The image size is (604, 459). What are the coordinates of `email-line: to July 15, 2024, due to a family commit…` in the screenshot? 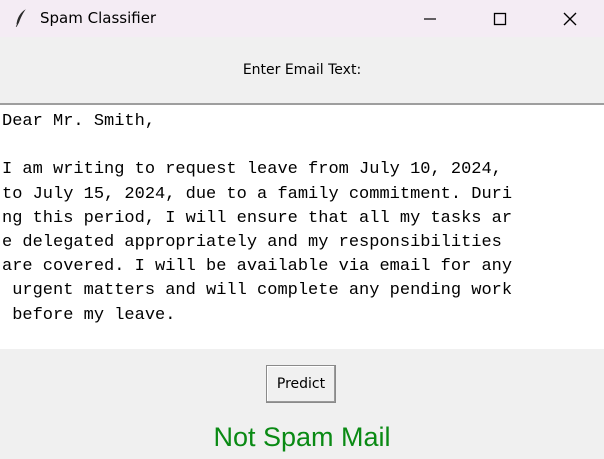 It's located at (257, 194).